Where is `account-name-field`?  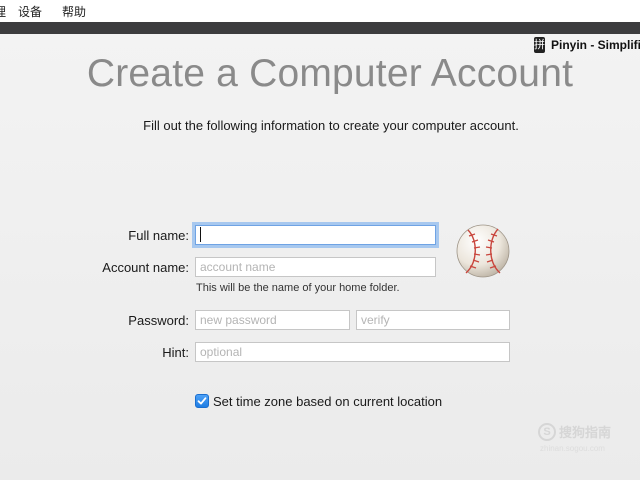
account-name-field is located at coordinates (315, 267).